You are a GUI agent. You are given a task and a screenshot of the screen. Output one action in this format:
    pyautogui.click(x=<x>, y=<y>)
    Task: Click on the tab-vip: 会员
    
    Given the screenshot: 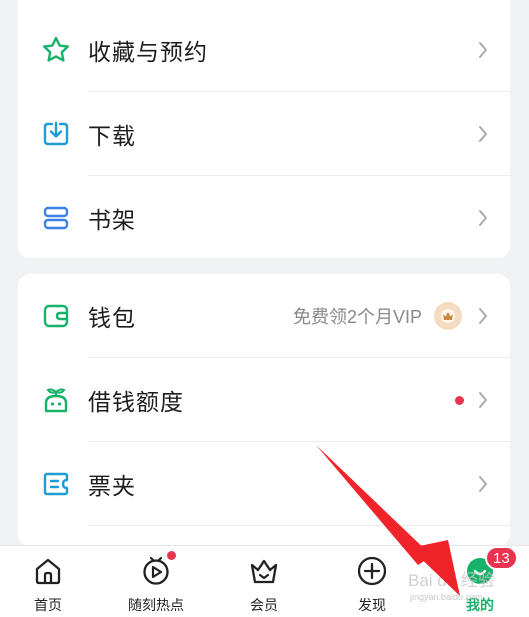 What is the action you would take?
    pyautogui.click(x=264, y=584)
    